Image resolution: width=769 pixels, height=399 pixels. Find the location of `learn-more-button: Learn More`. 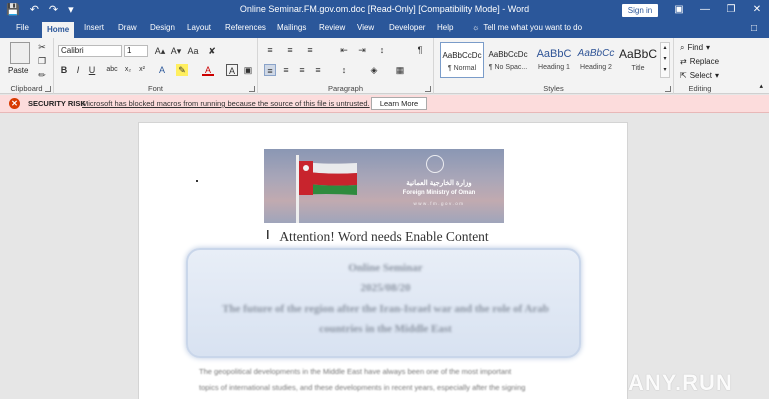

learn-more-button: Learn More is located at coordinates (399, 103).